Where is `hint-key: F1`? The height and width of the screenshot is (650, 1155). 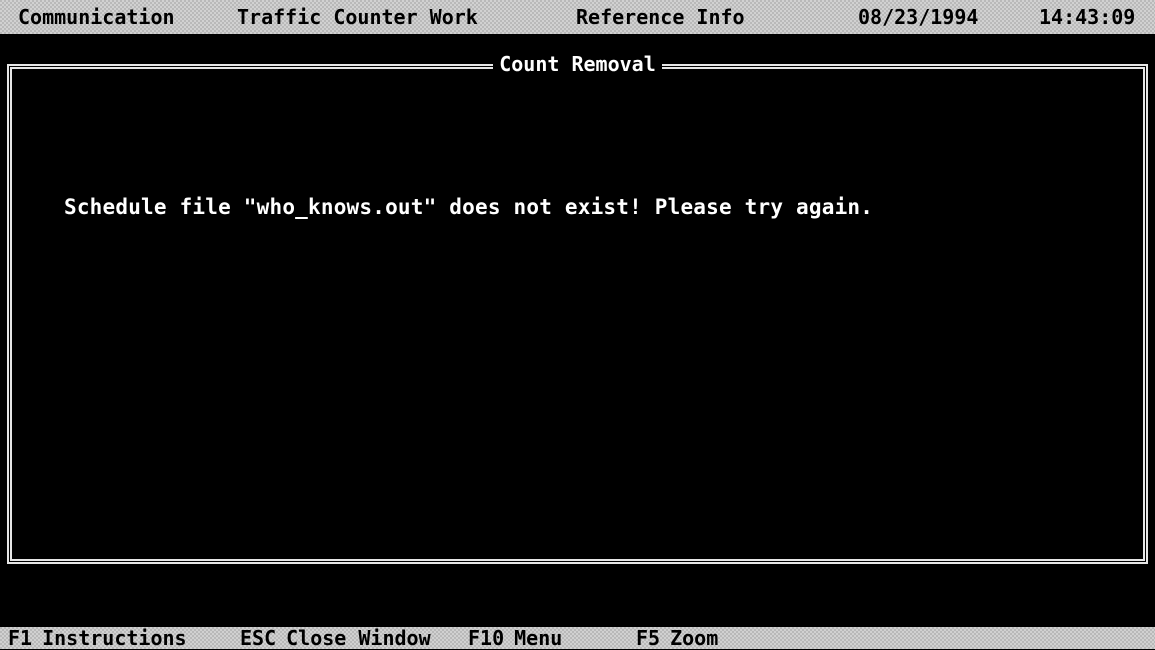 hint-key: F1 is located at coordinates (20, 638).